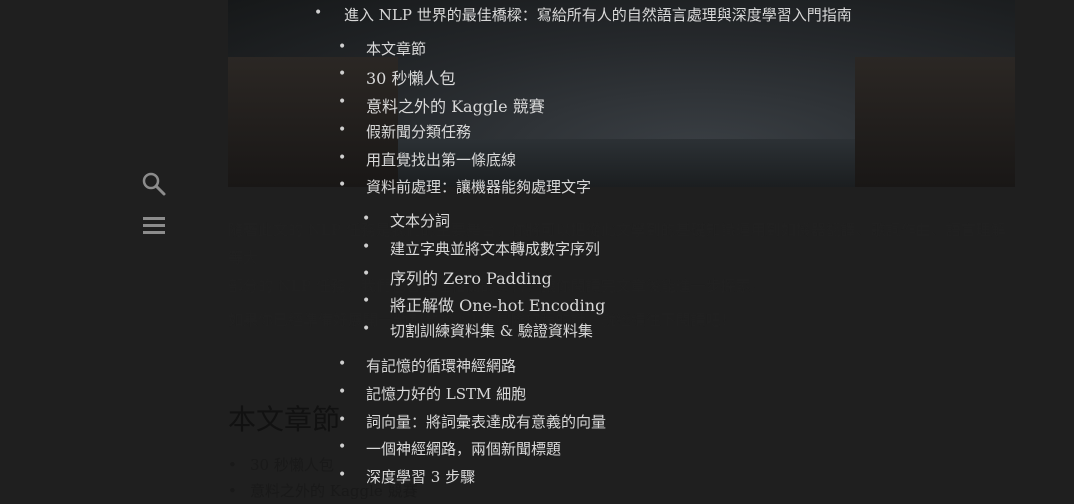 This screenshot has width=1074, height=504. Describe the element at coordinates (396, 77) in the screenshot. I see `toc-item: • 30 秒懶人包` at that location.